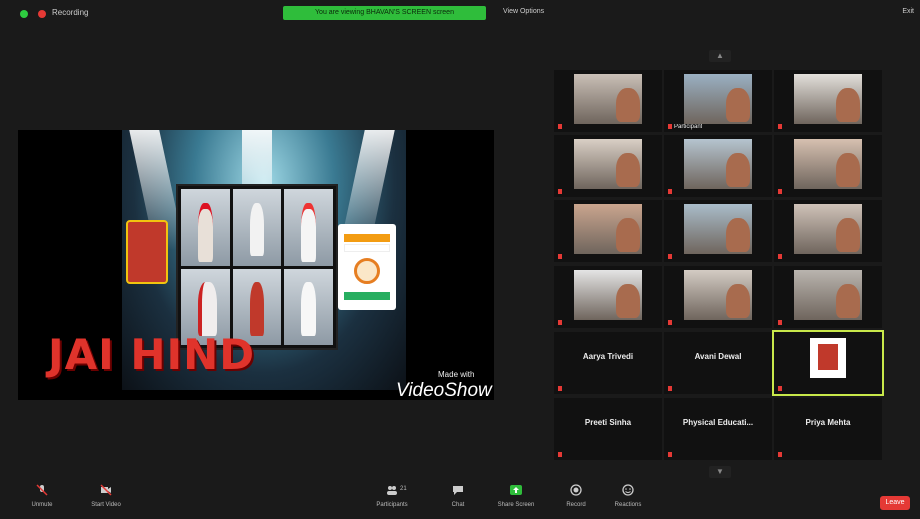 Image resolution: width=920 pixels, height=519 pixels. I want to click on participant-name-label: Participant, so click(685, 126).